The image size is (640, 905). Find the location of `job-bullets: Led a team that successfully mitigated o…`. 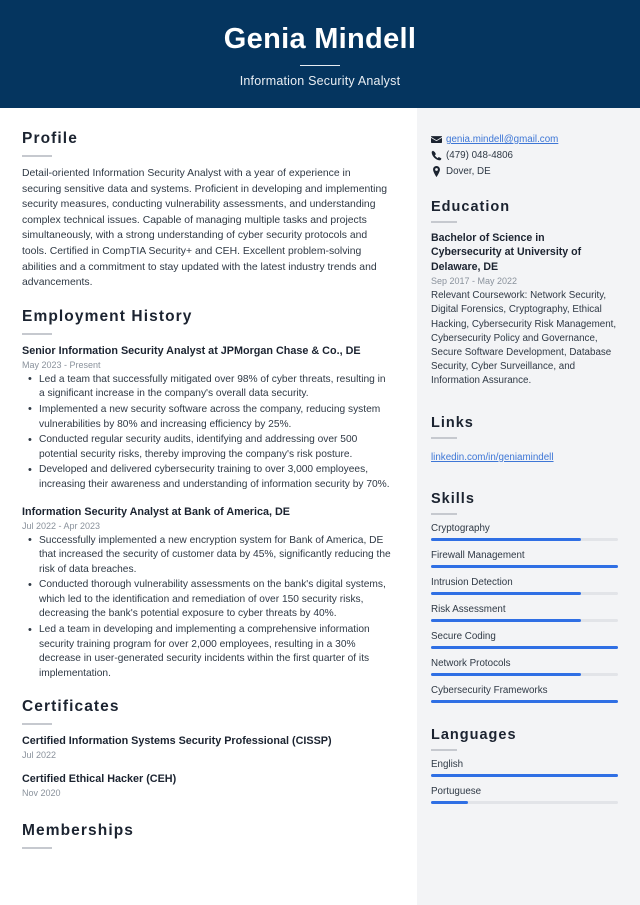

job-bullets: Led a team that successfully mitigated o… is located at coordinates (206, 432).